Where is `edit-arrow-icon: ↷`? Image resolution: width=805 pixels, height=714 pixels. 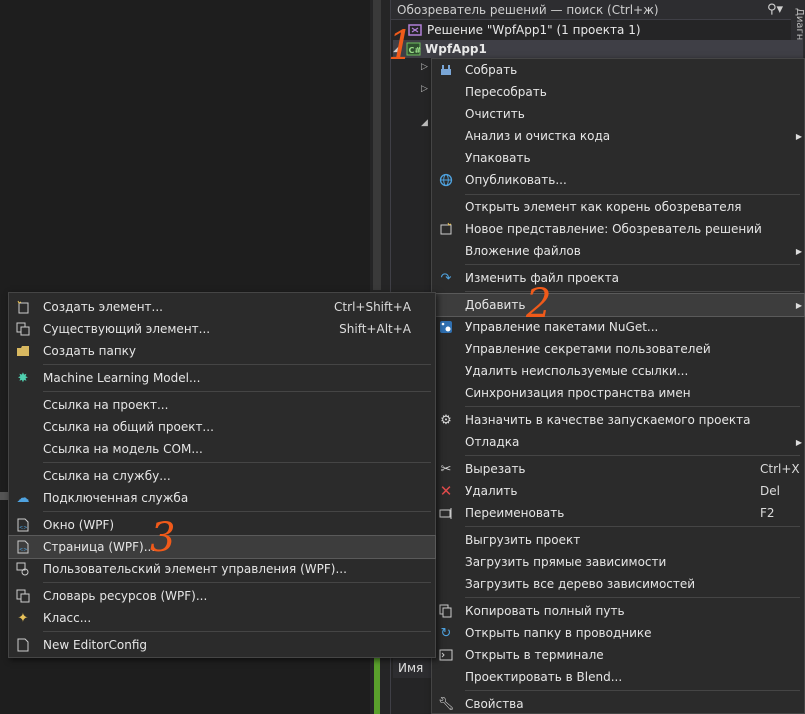 edit-arrow-icon: ↷ is located at coordinates (446, 278).